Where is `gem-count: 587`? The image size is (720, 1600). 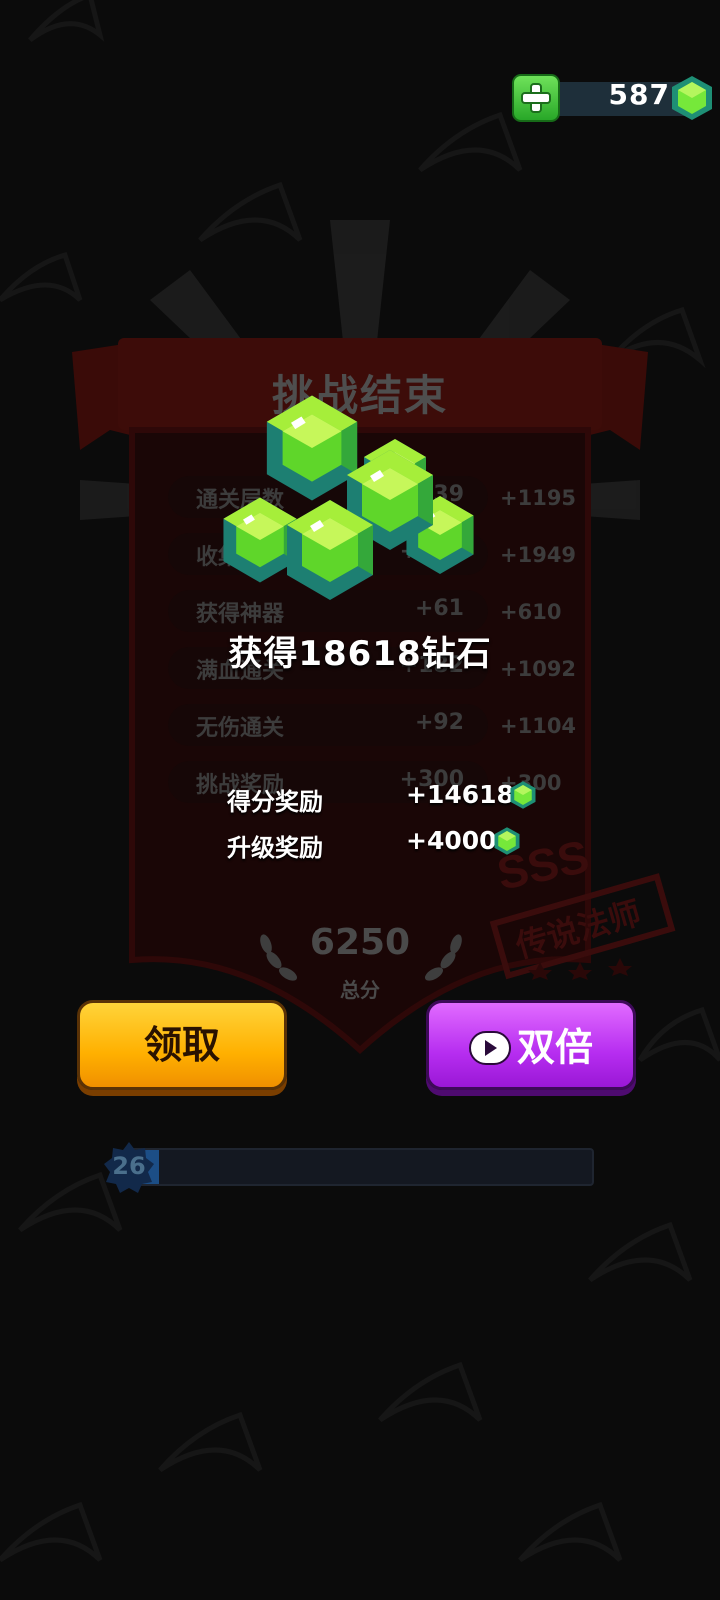 gem-count: 587 is located at coordinates (639, 94).